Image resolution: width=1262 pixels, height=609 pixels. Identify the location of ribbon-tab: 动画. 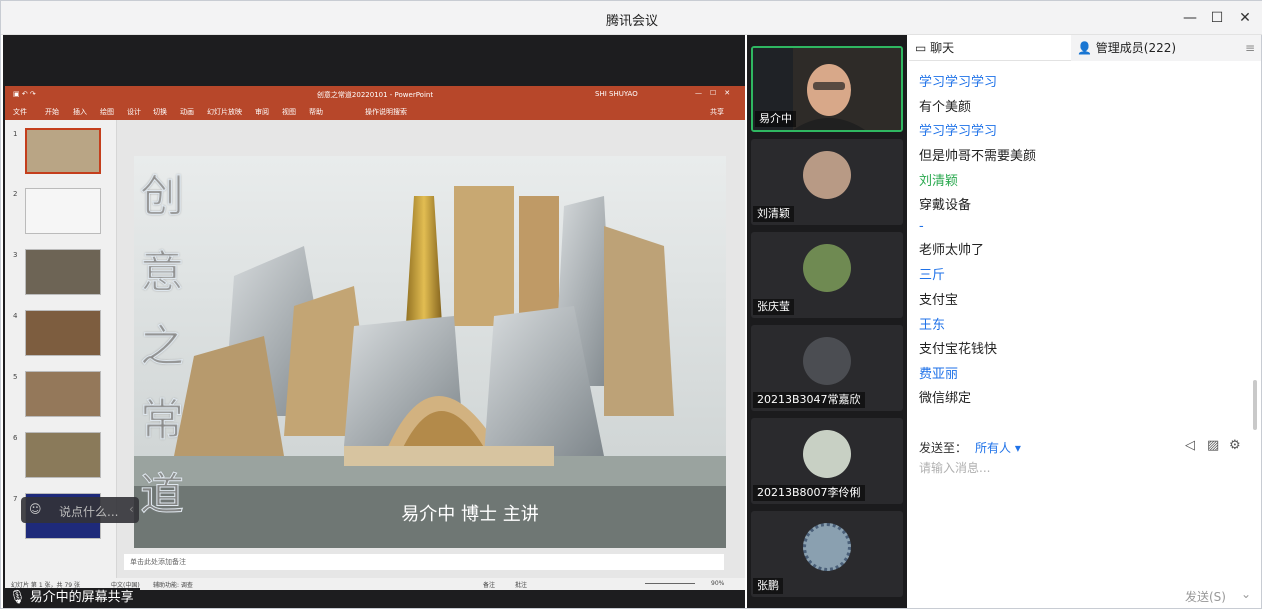
(187, 112).